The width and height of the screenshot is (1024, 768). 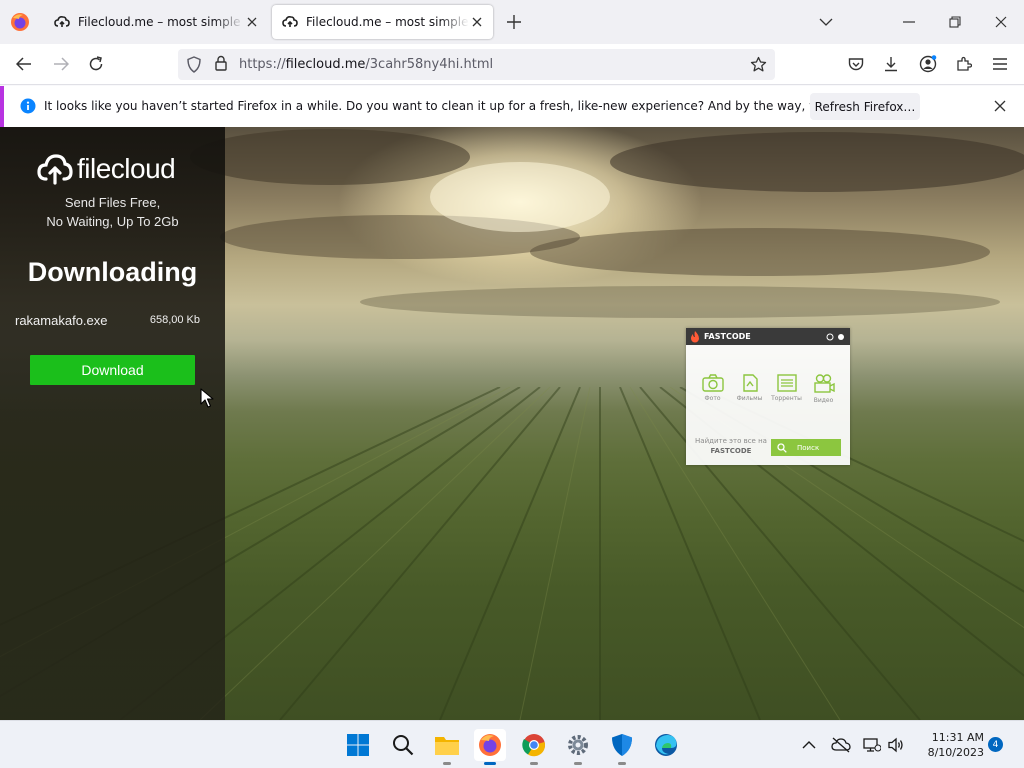 What do you see at coordinates (928, 64) in the screenshot?
I see `account-icon` at bounding box center [928, 64].